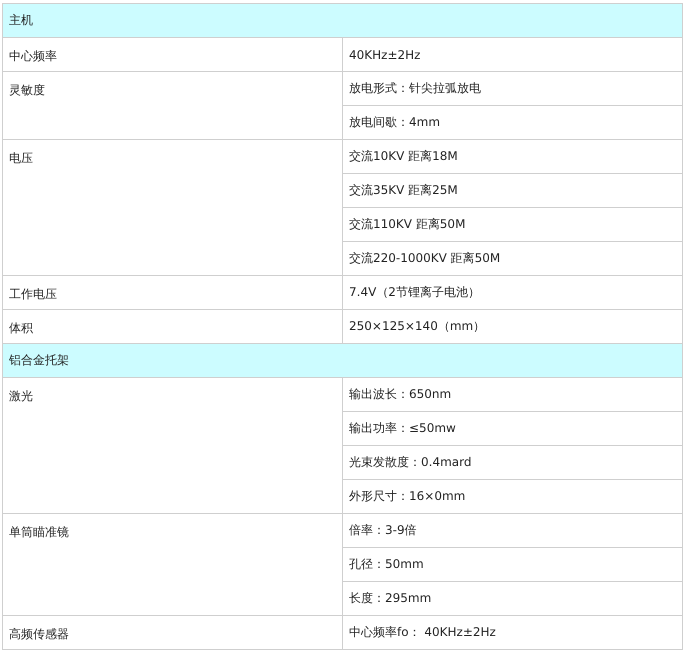  I want to click on label-cell: 中心频率, so click(172, 55).